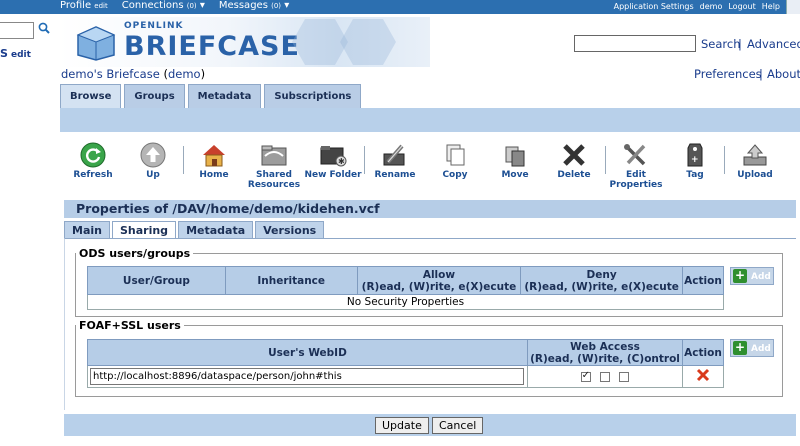  What do you see at coordinates (91, 96) in the screenshot?
I see `tab-browse: Browse` at bounding box center [91, 96].